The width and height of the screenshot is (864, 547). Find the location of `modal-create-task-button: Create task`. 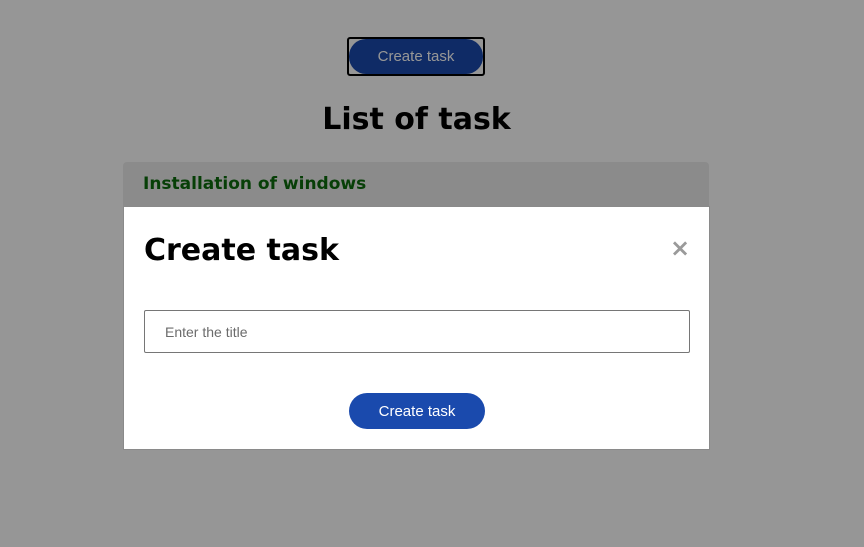

modal-create-task-button: Create task is located at coordinates (417, 411).